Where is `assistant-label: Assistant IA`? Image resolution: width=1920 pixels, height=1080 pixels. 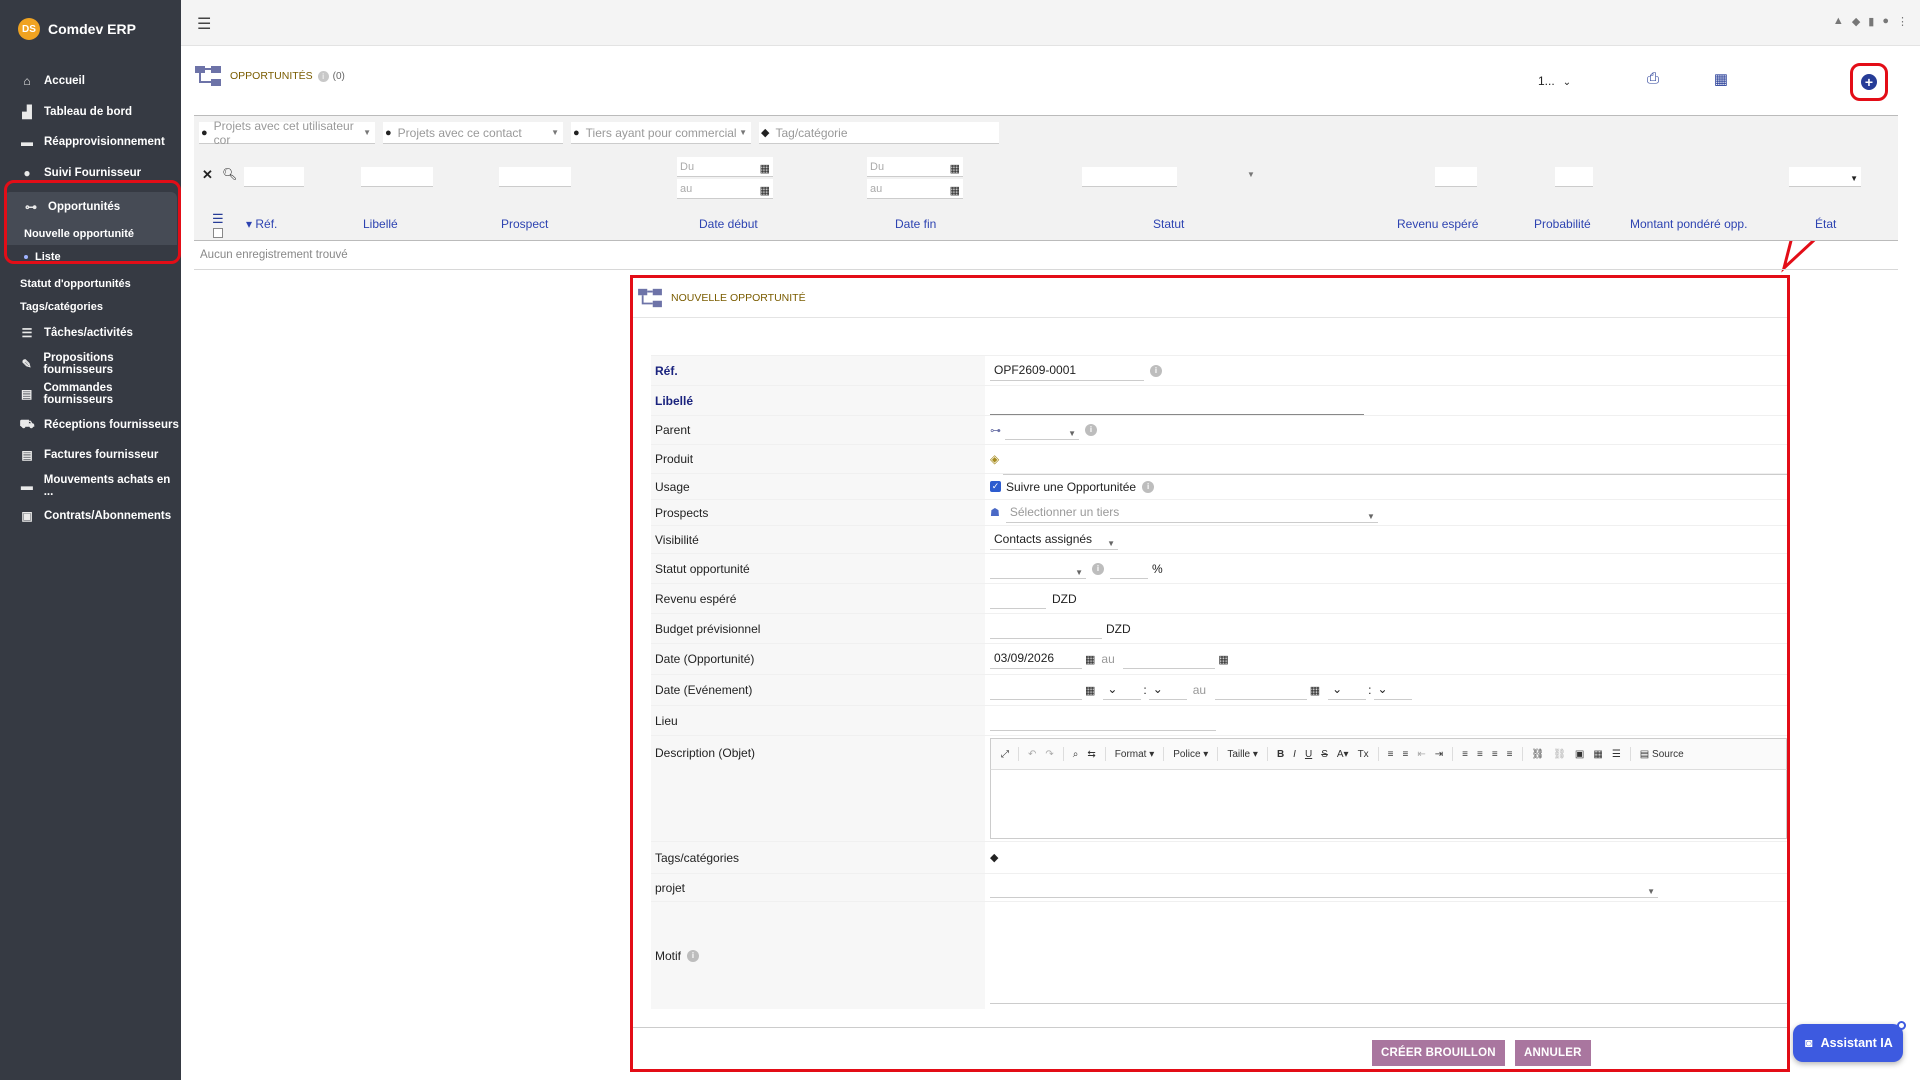
assistant-label: Assistant IA is located at coordinates (1856, 1043).